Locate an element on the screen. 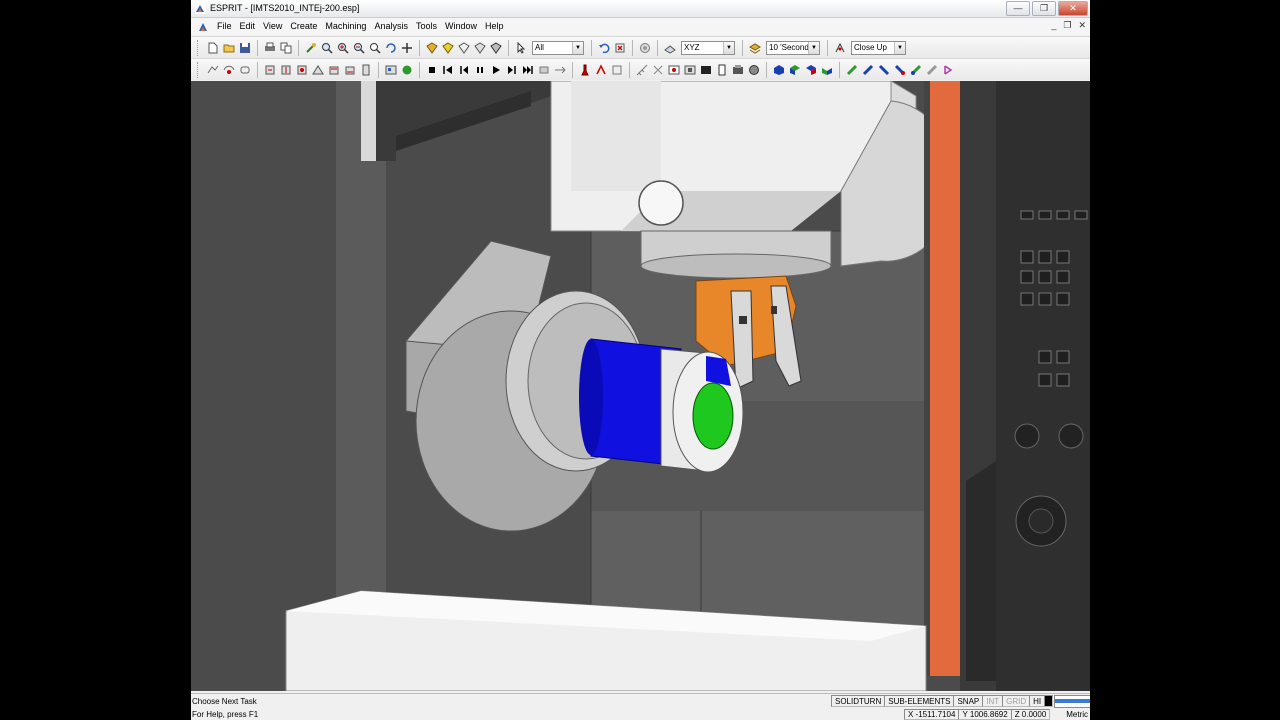 This screenshot has height=720, width=1280. layers-icon is located at coordinates (755, 48).